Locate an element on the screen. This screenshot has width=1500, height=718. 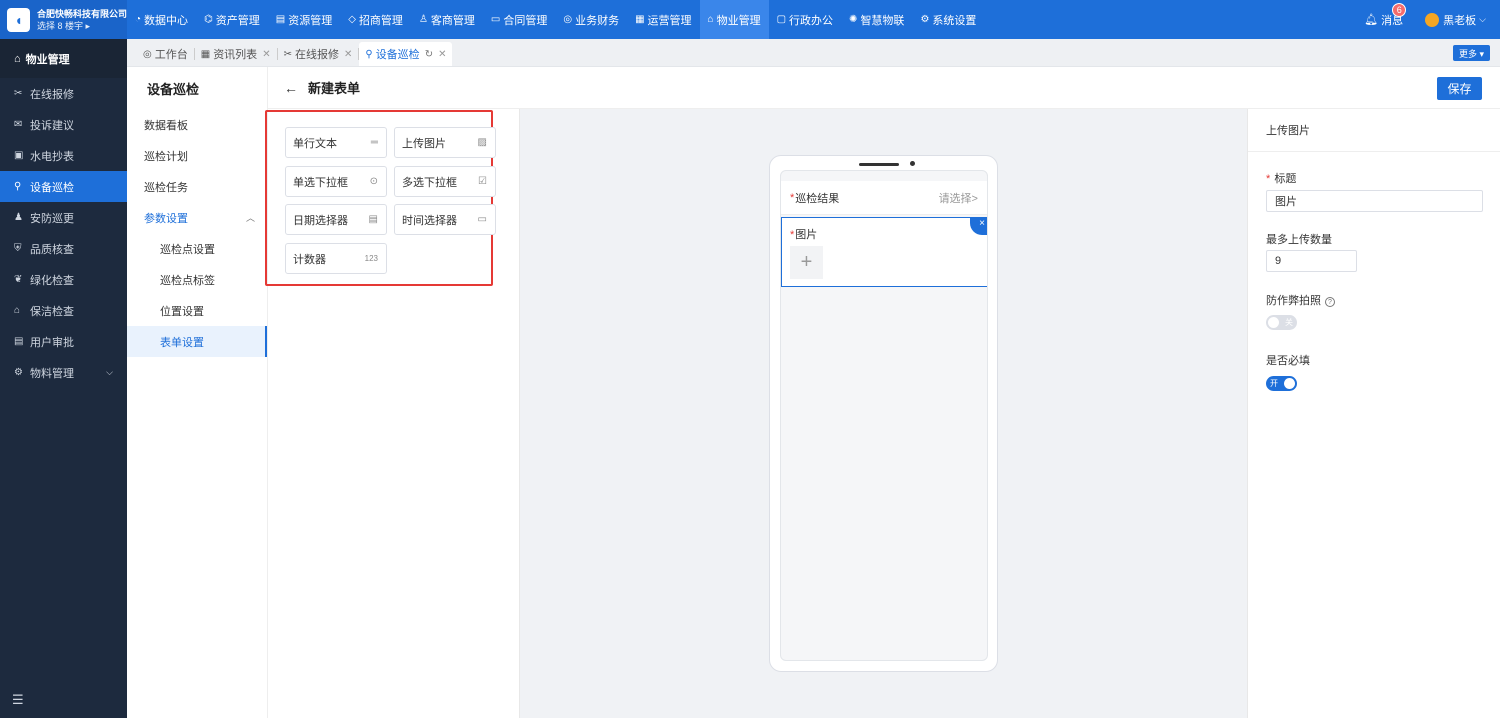
anti-cheat-label: 防作弊拍照? is located at coordinates (1300, 300).